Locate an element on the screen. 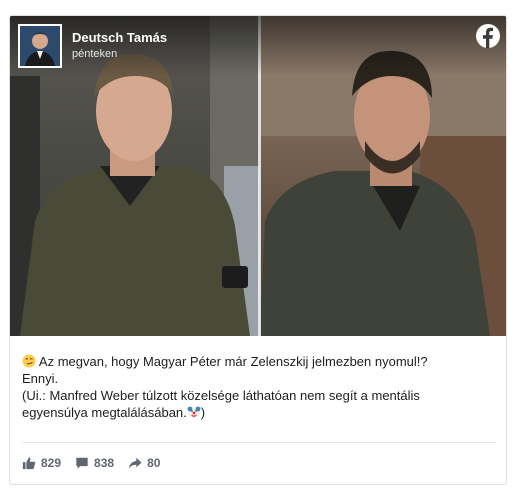  shares-count: 80 is located at coordinates (154, 463).